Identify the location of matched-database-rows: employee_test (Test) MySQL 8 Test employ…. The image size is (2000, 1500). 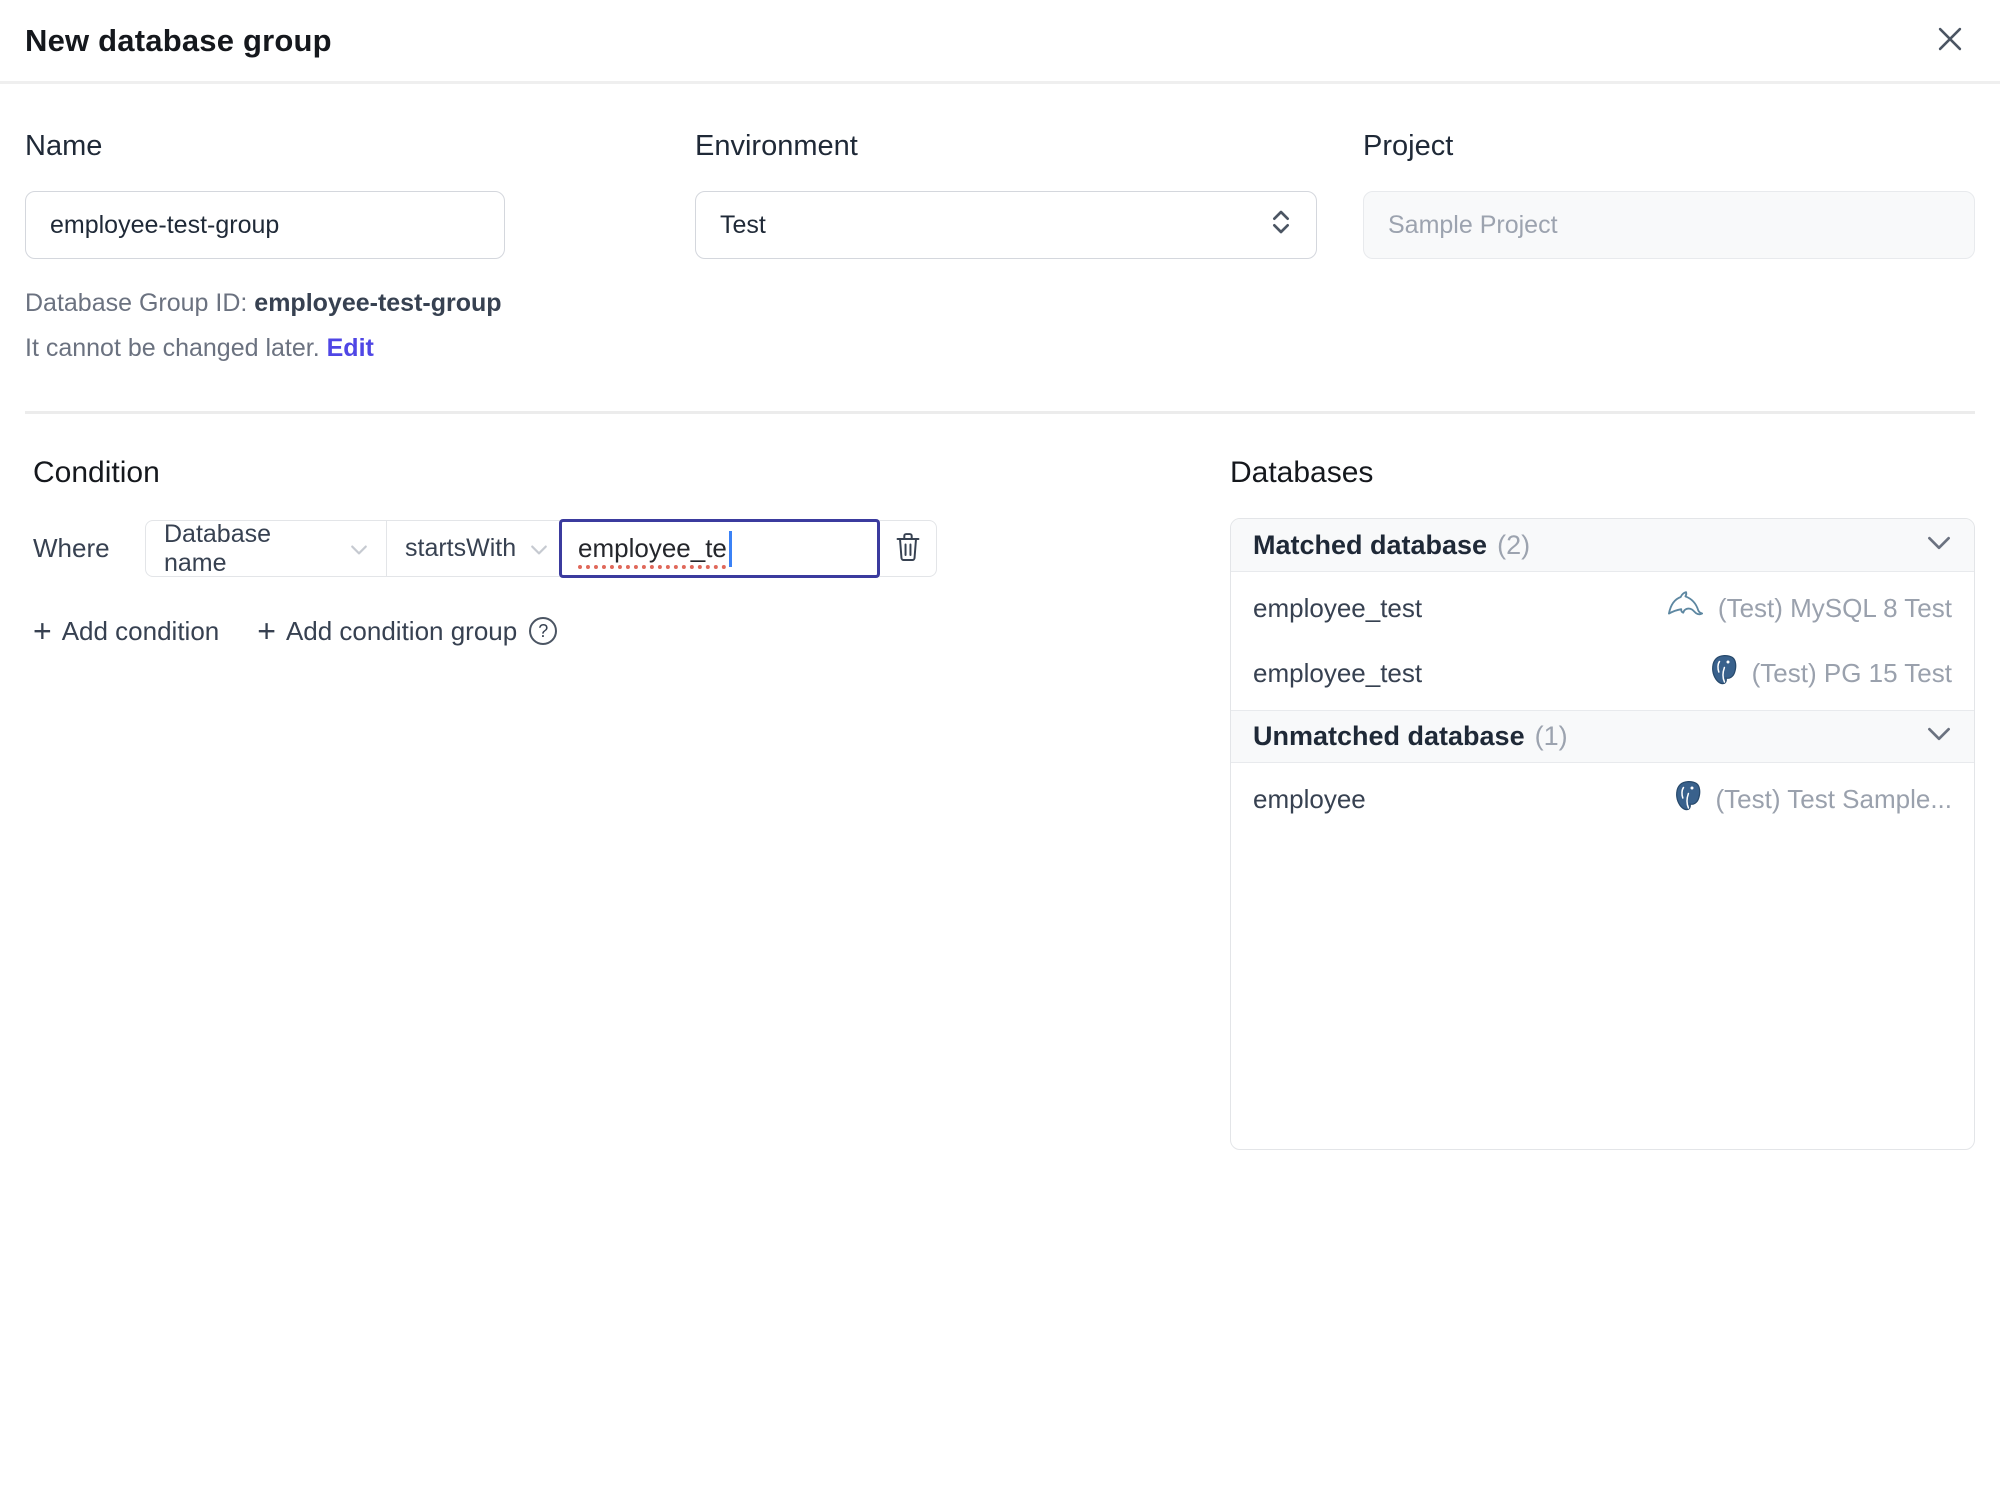
(1602, 641).